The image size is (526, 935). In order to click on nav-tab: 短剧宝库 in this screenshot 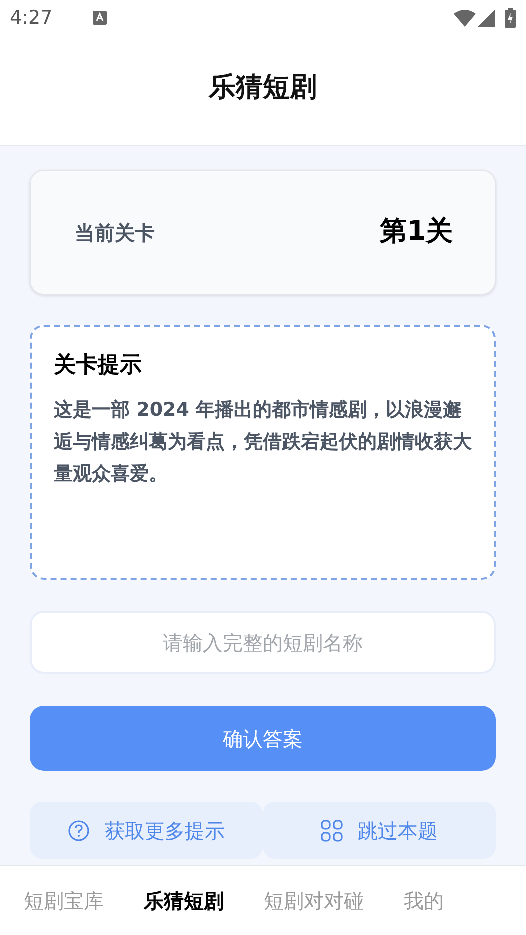, I will do `click(64, 901)`.